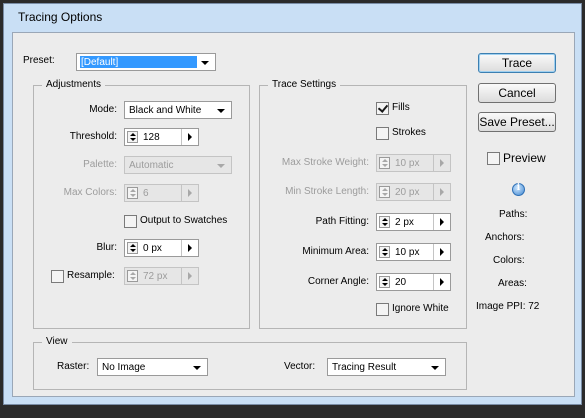 Image resolution: width=585 pixels, height=418 pixels. Describe the element at coordinates (407, 252) in the screenshot. I see `minimum-area-value: 10 px` at that location.